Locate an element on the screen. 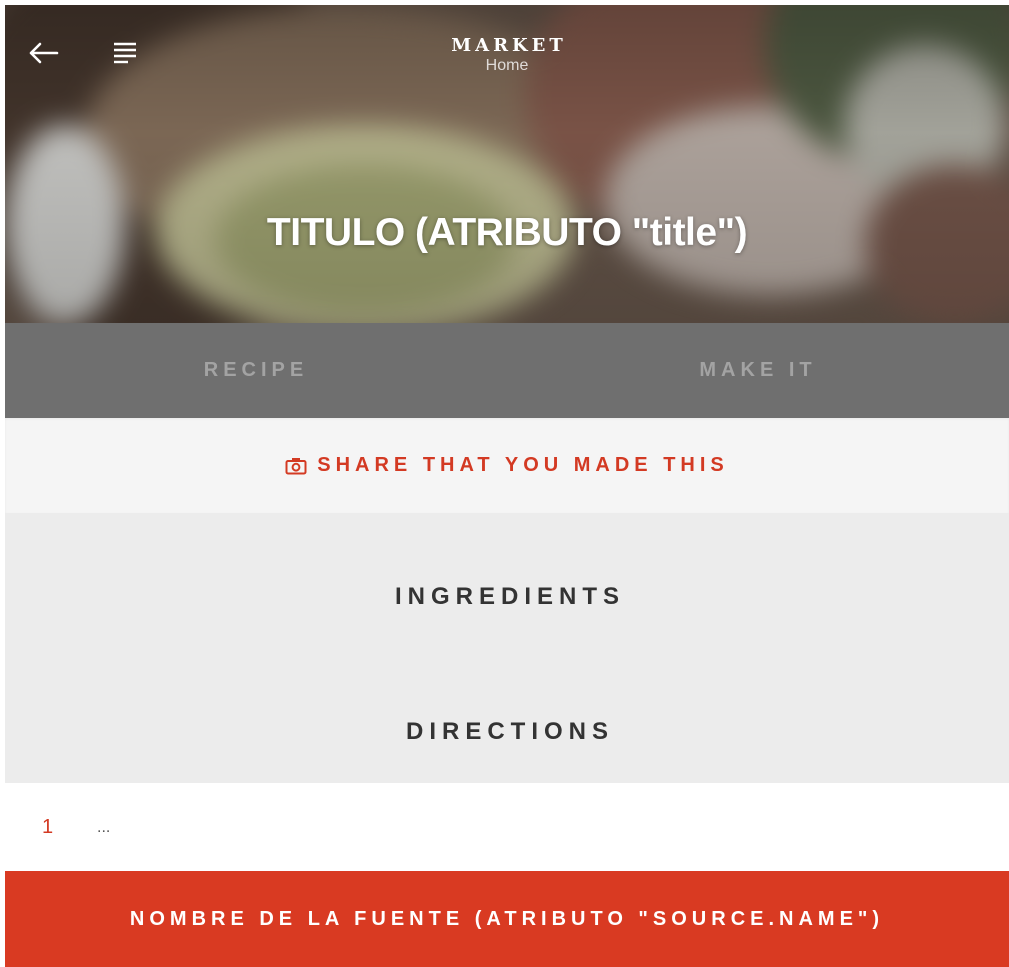  tab-recipe: RECIPE is located at coordinates (256, 370).